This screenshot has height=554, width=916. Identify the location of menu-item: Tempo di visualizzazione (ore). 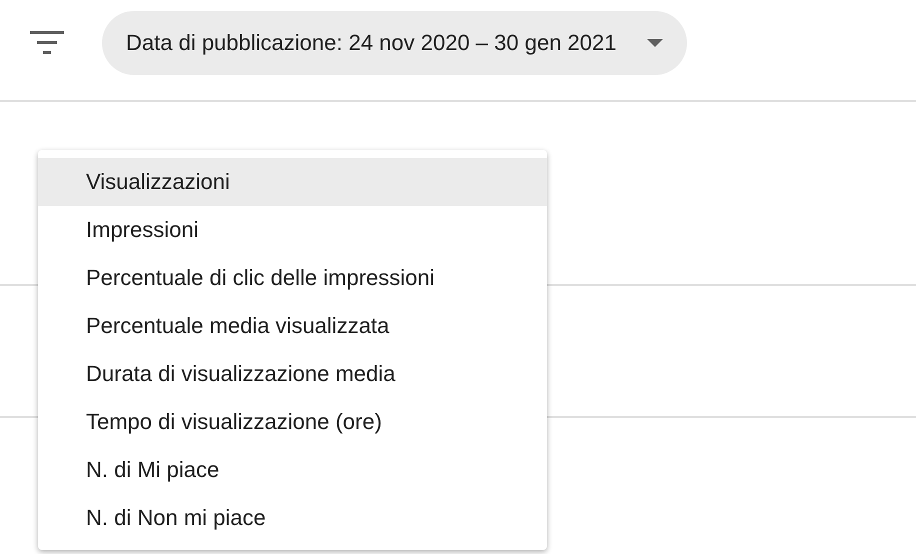
(292, 422).